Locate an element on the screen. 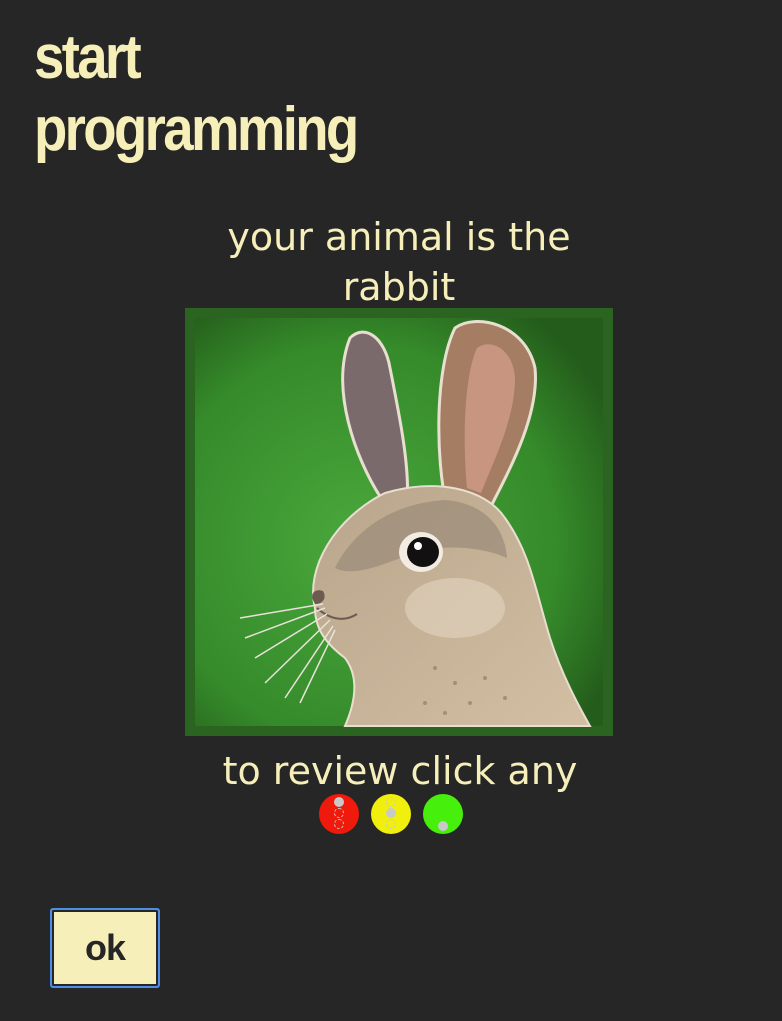 The image size is (782, 1021). title-line-1: start is located at coordinates (88, 57).